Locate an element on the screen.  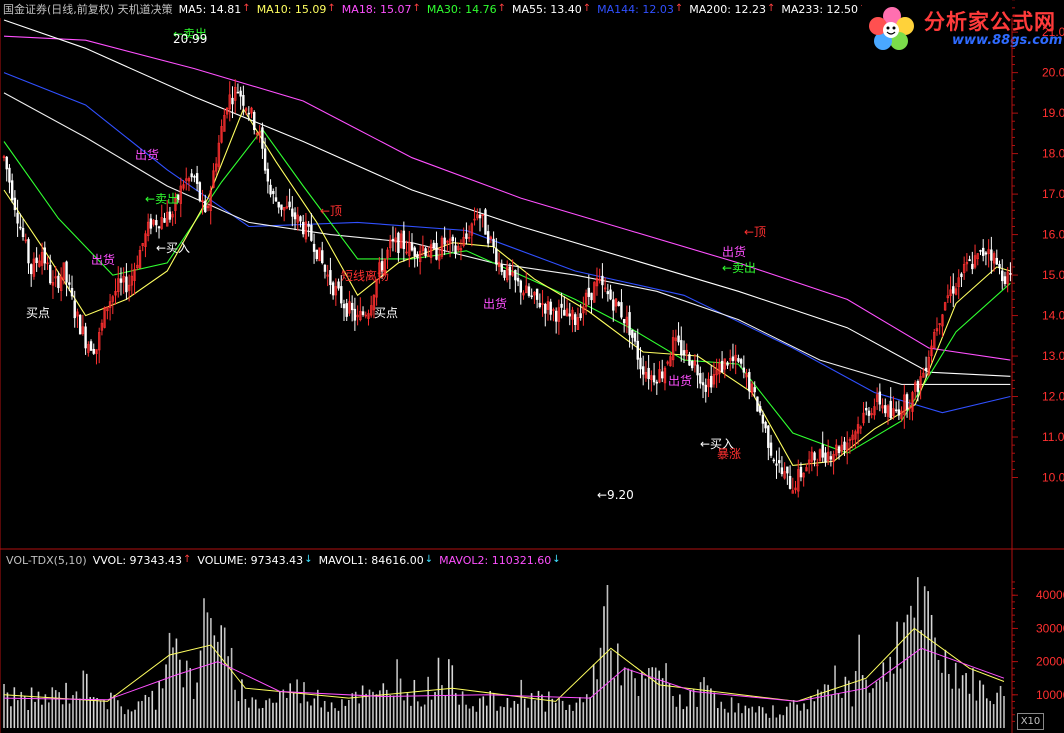
price-tick-label: 12.00 is located at coordinates (1053, 397).